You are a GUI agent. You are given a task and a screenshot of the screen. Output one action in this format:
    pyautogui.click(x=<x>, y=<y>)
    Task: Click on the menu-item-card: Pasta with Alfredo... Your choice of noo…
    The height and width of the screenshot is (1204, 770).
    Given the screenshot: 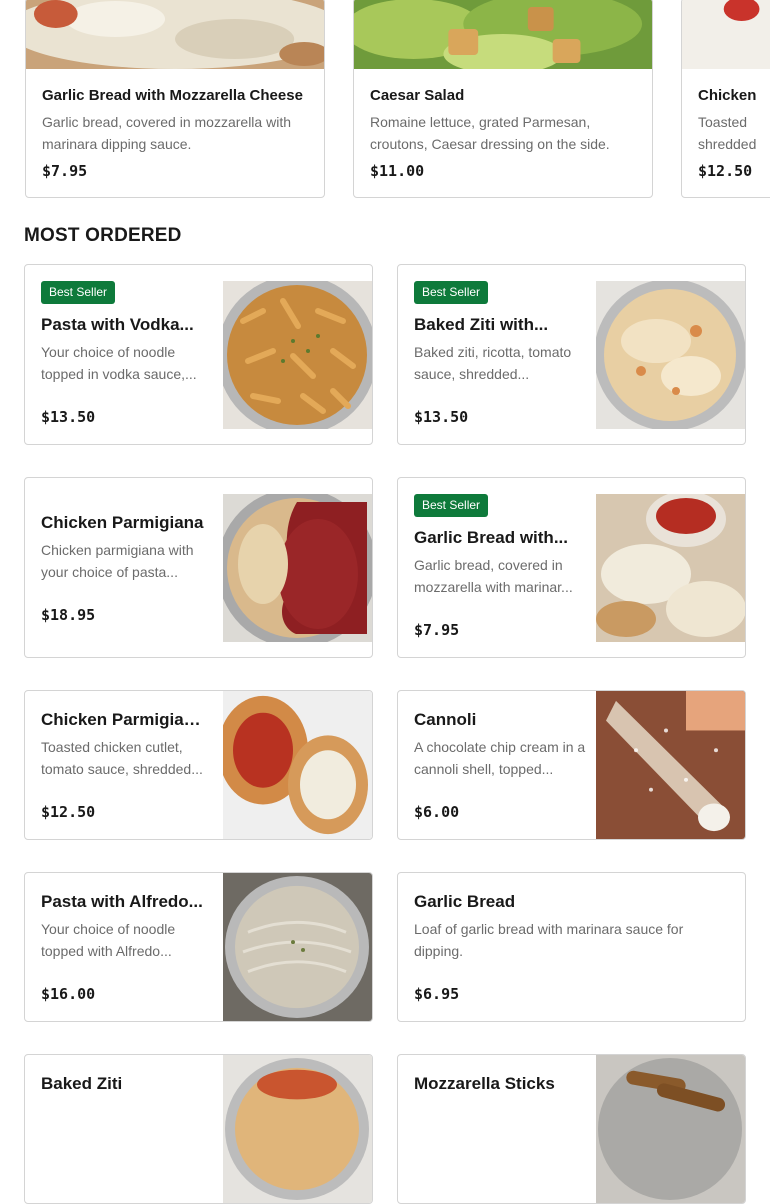 What is the action you would take?
    pyautogui.click(x=198, y=947)
    